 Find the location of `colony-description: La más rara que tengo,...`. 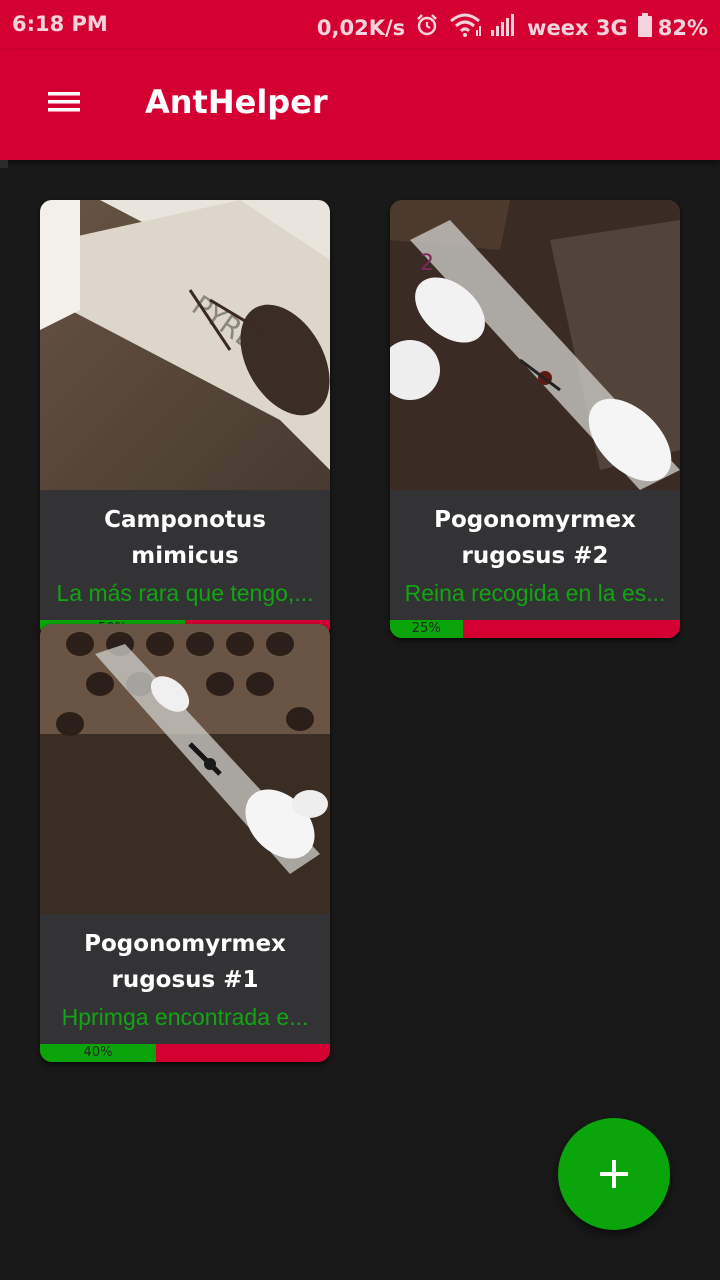

colony-description: La más rara que tengo,... is located at coordinates (185, 593).